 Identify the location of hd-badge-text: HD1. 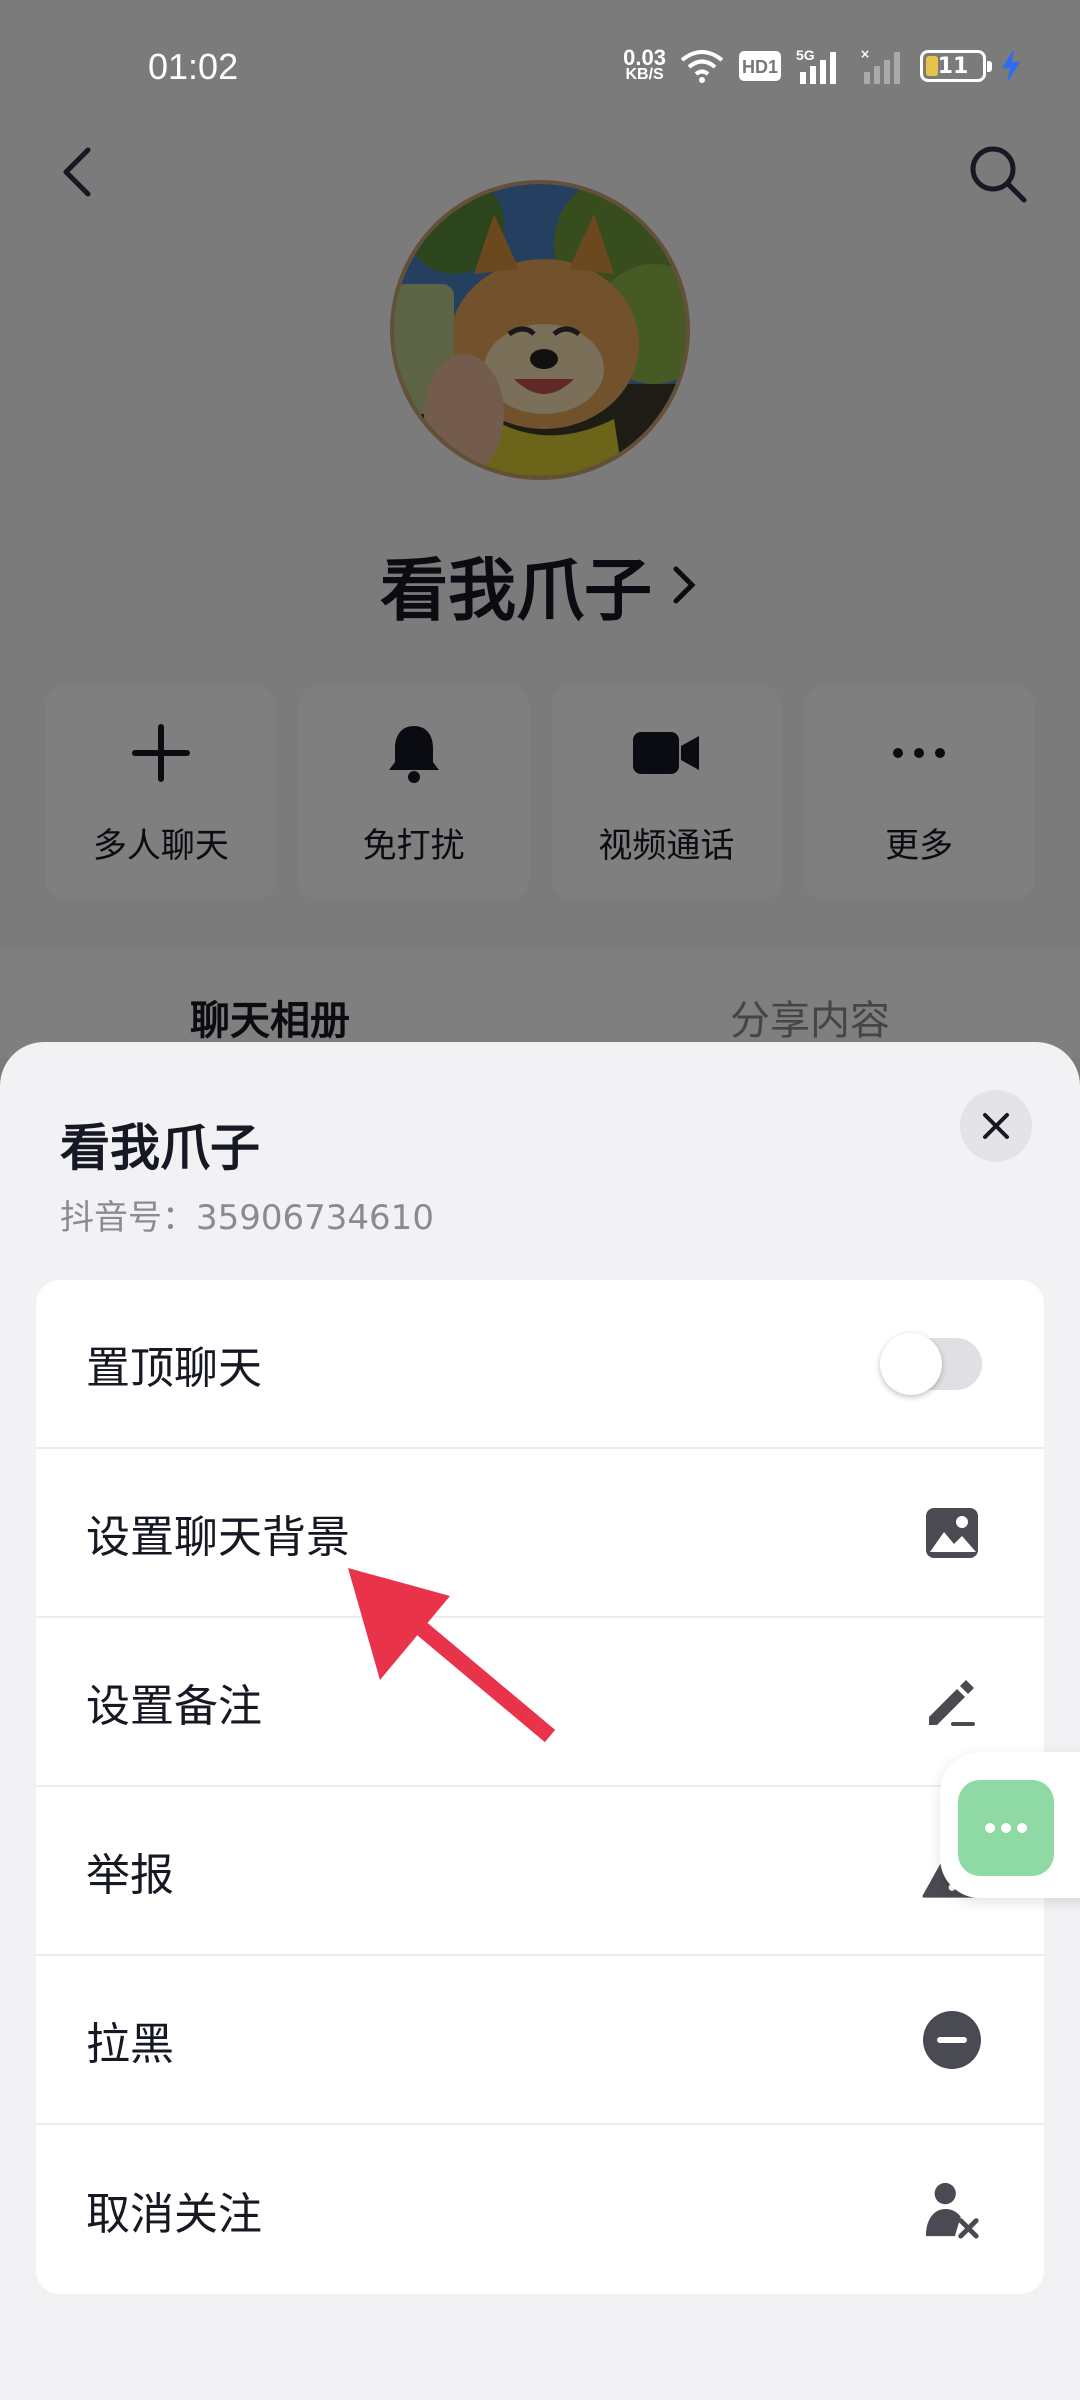
(760, 67).